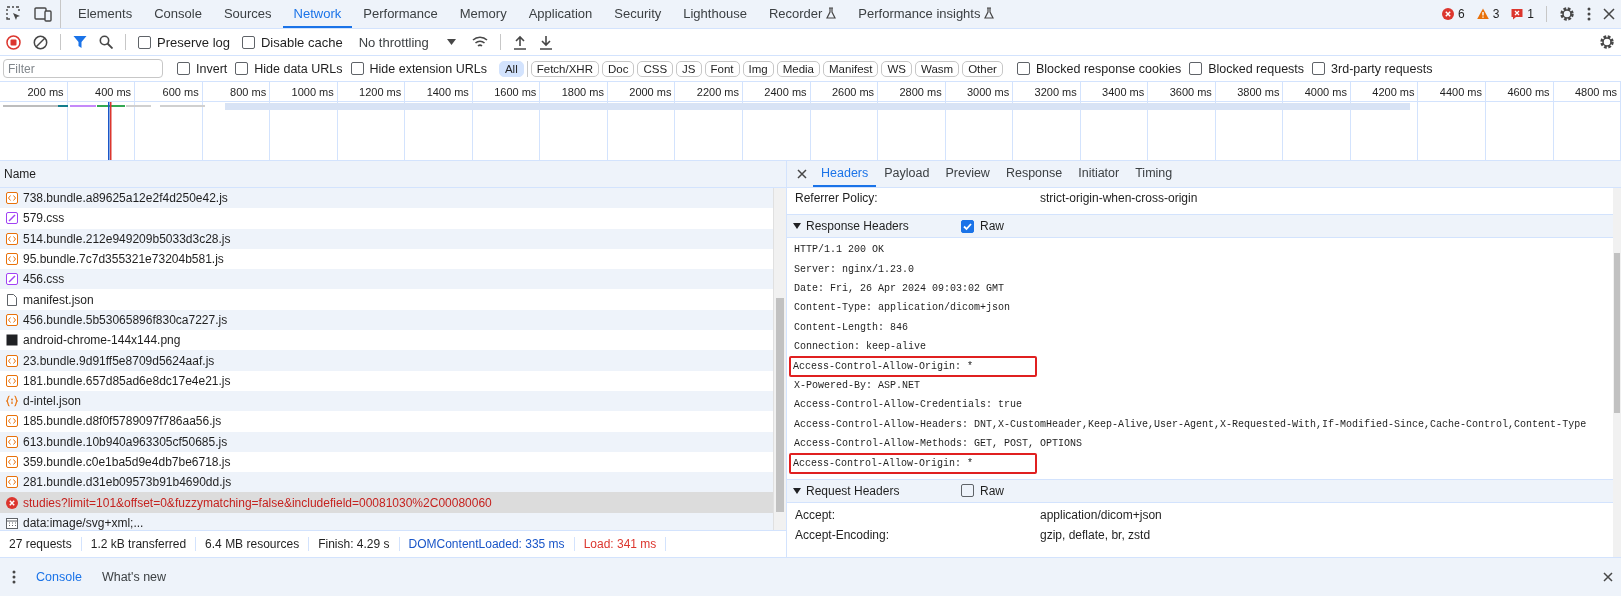 The height and width of the screenshot is (596, 1621). Describe the element at coordinates (564, 68) in the screenshot. I see `type-filter-chip: Fetch/XHR` at that location.